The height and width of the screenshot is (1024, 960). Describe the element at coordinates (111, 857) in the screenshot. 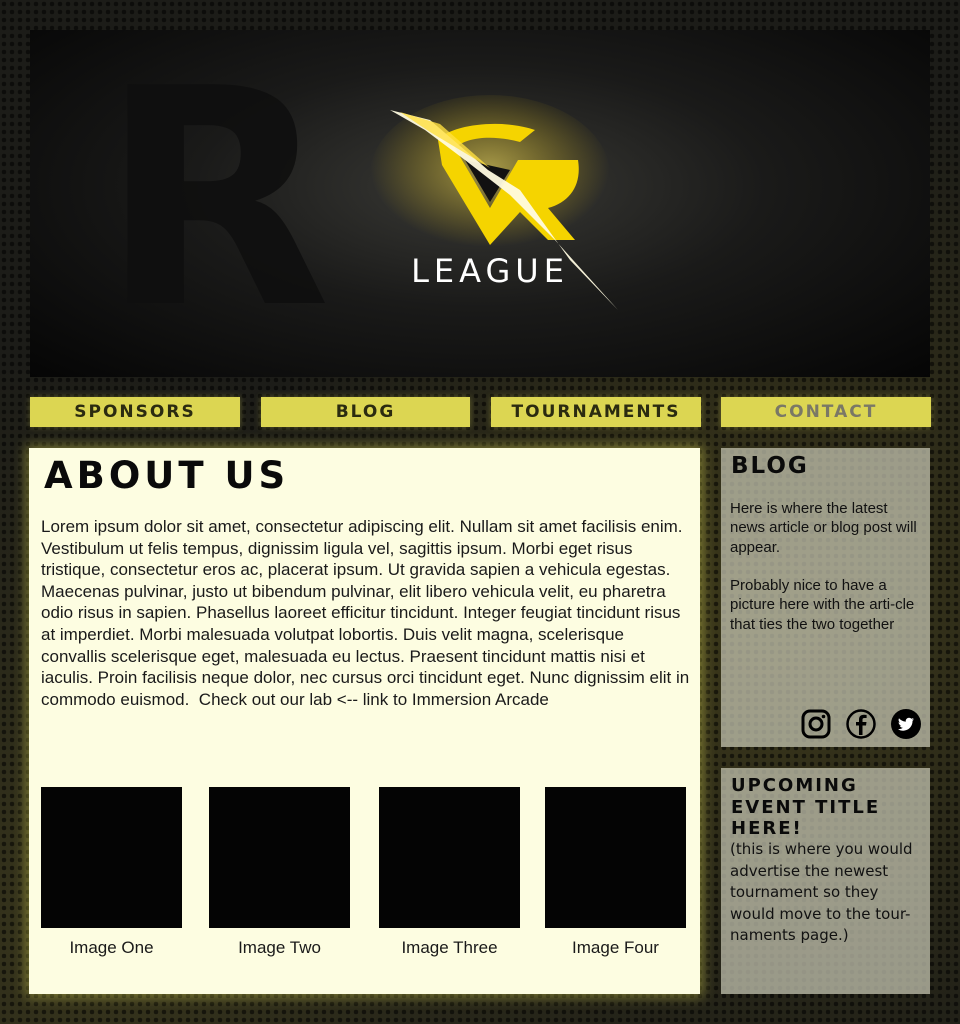

I see `image-one` at that location.